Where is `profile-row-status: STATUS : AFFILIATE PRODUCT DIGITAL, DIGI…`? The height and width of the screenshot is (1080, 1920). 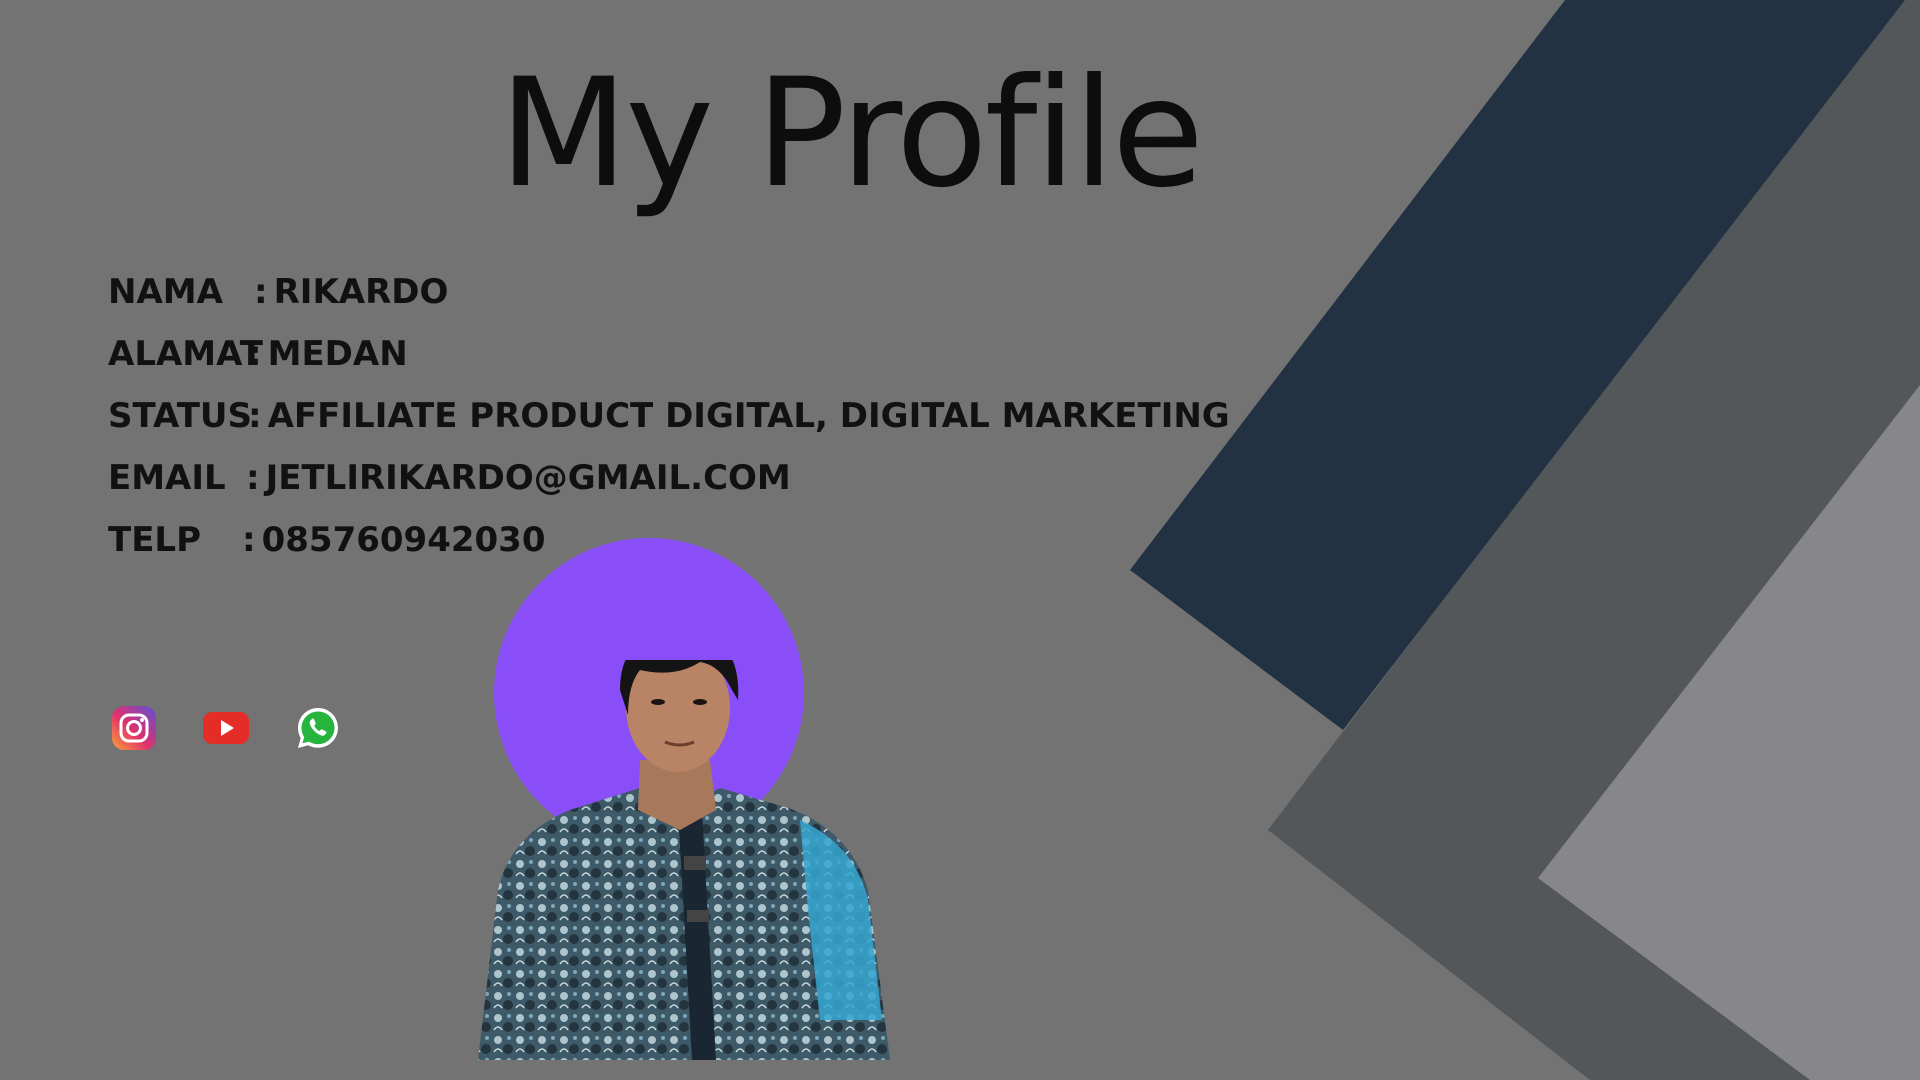
profile-row-status: STATUS : AFFILIATE PRODUCT DIGITAL, DIGI… is located at coordinates (669, 427).